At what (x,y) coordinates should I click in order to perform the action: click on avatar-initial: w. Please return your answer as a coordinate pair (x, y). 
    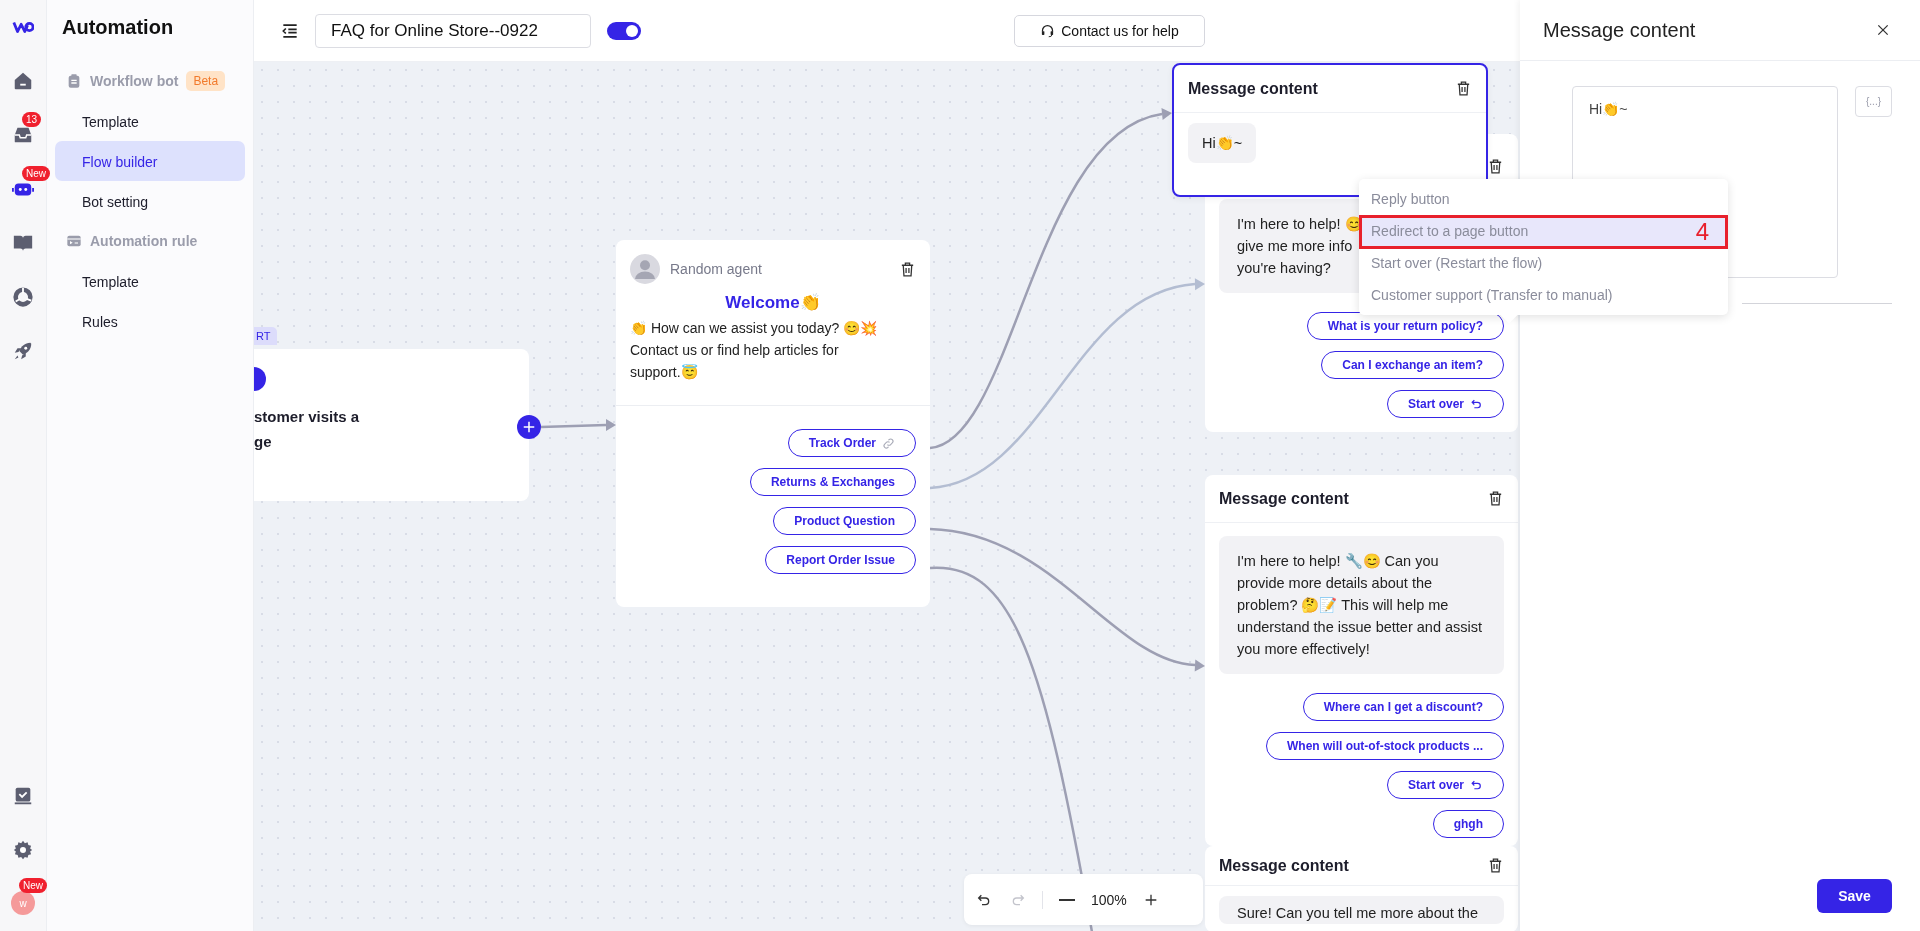
    Looking at the image, I should click on (23, 903).